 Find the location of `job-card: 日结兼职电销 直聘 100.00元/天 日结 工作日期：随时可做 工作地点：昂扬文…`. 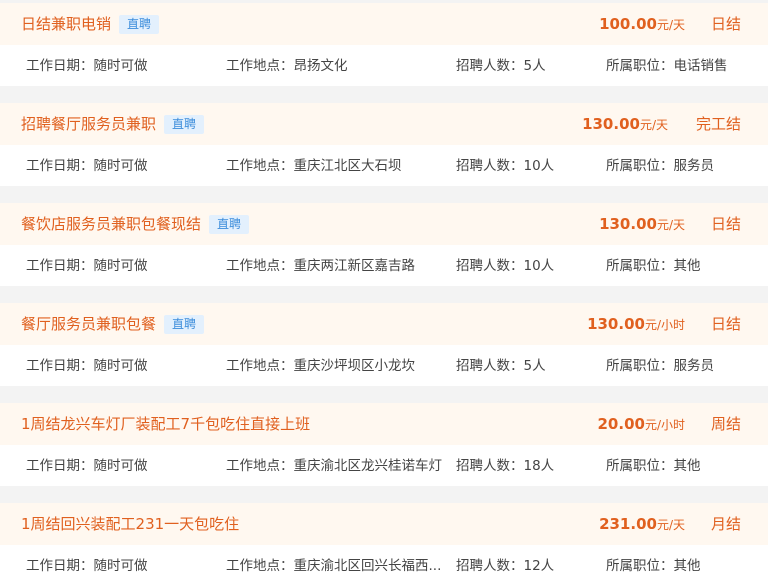

job-card: 日结兼职电销 直聘 100.00元/天 日结 工作日期：随时可做 工作地点：昂扬文… is located at coordinates (384, 44).